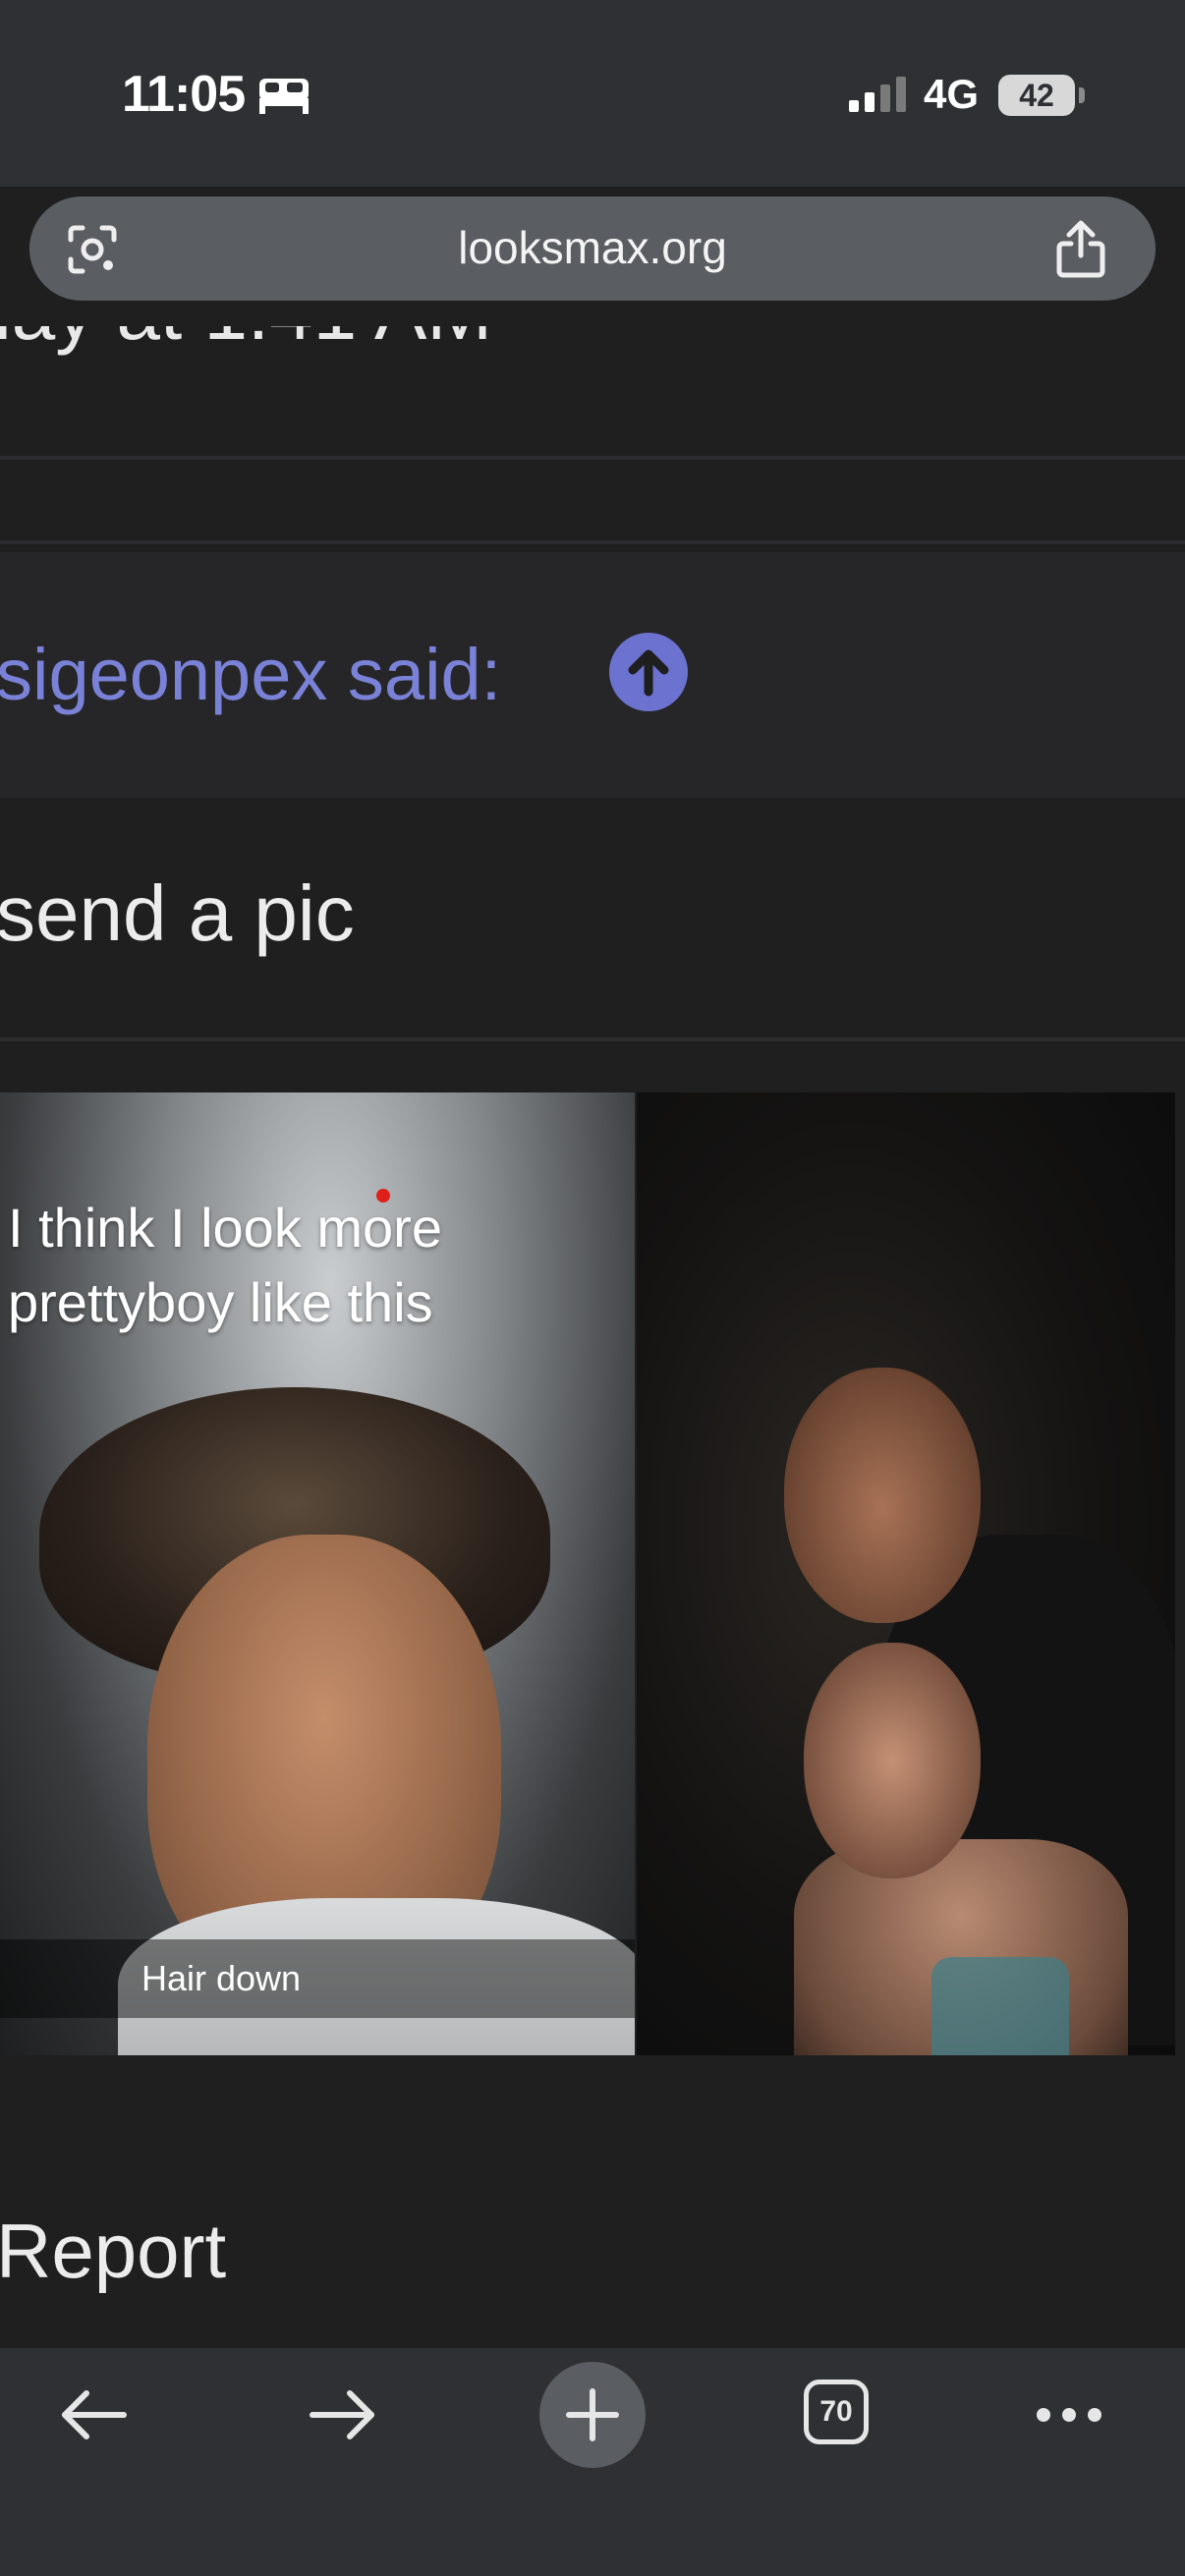  I want to click on plus-icon, so click(592, 2414).